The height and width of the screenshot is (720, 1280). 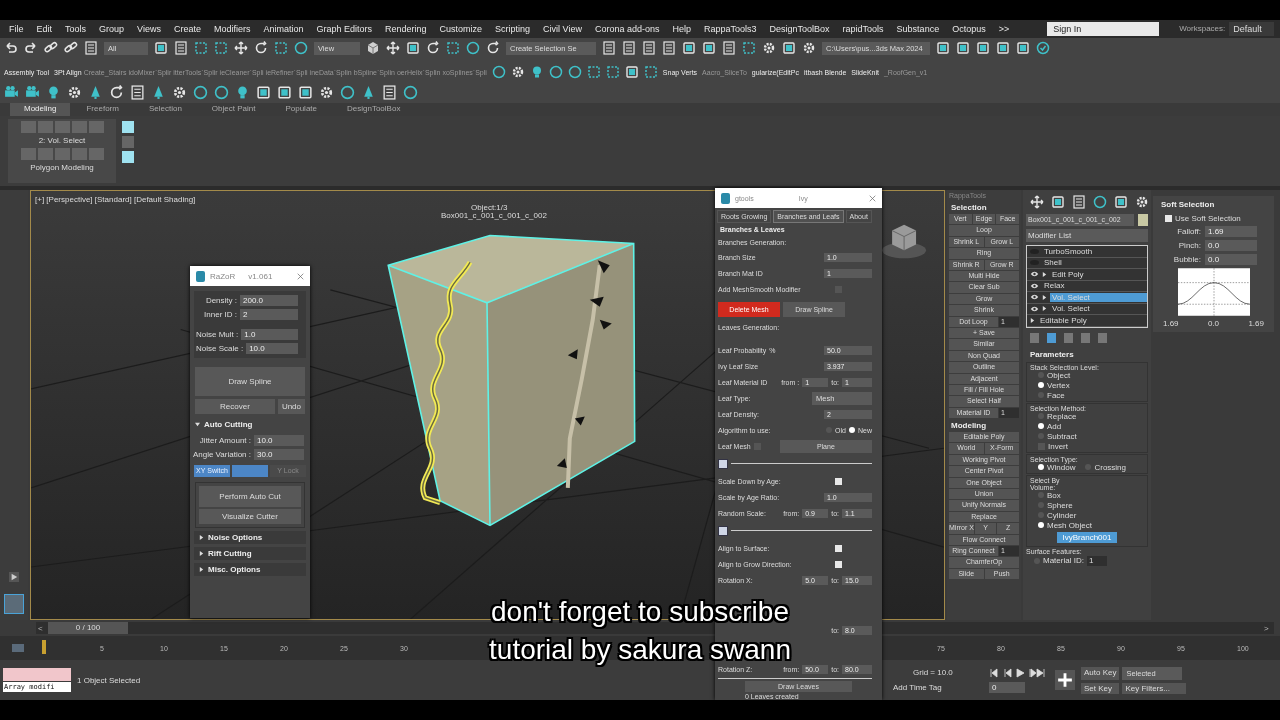 I want to click on box-drawing, so click(x=511, y=380).